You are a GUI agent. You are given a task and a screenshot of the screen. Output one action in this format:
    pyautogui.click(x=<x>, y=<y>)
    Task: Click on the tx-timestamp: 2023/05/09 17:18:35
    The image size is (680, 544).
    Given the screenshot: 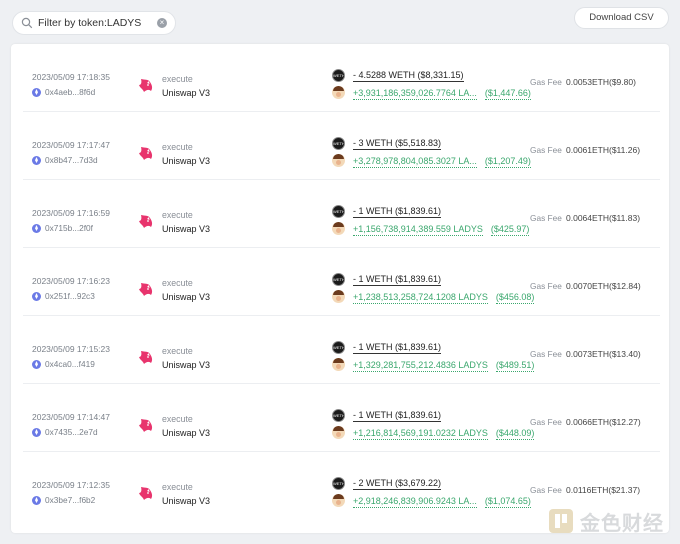 What is the action you would take?
    pyautogui.click(x=71, y=77)
    